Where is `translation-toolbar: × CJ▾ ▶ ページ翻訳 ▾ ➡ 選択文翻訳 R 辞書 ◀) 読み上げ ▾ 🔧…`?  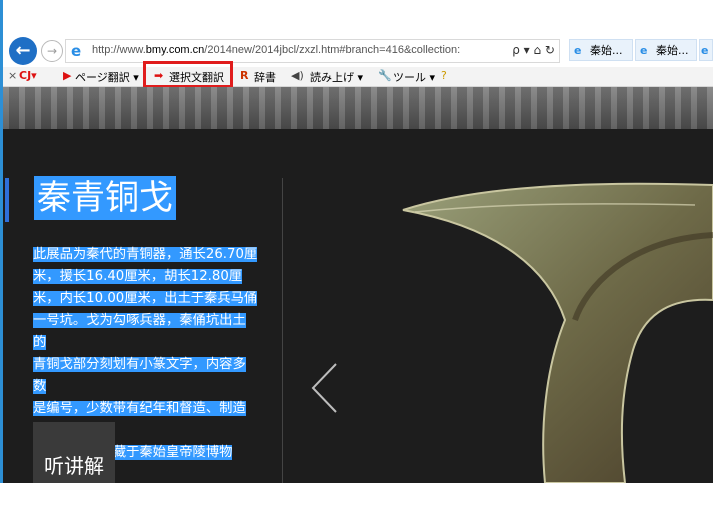
translation-toolbar: × CJ▾ ▶ ページ翻訳 ▾ ➡ 選択文翻訳 R 辞書 ◀) 読み上げ ▾ 🔧… is located at coordinates (358, 77).